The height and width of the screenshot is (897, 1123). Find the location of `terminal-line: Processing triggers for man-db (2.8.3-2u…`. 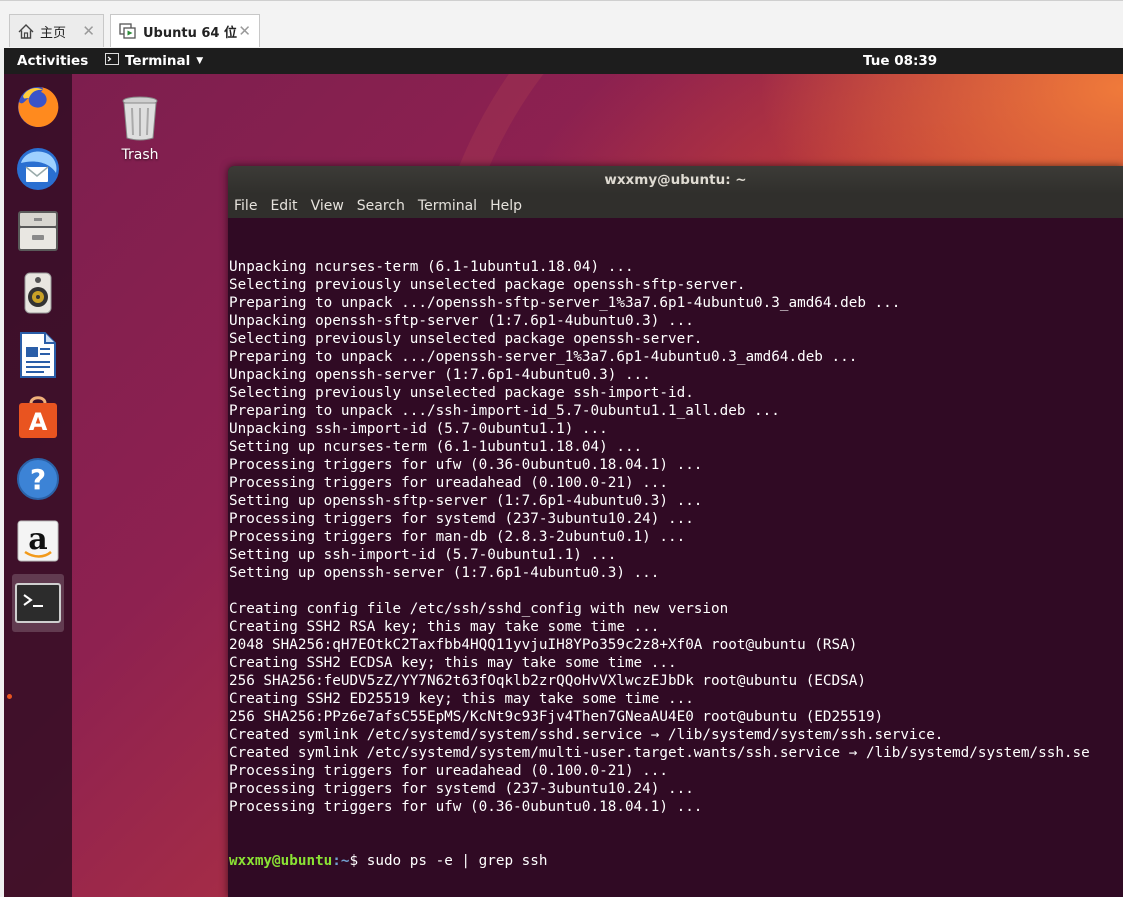

terminal-line: Processing triggers for man-db (2.8.3-2u… is located at coordinates (457, 537).